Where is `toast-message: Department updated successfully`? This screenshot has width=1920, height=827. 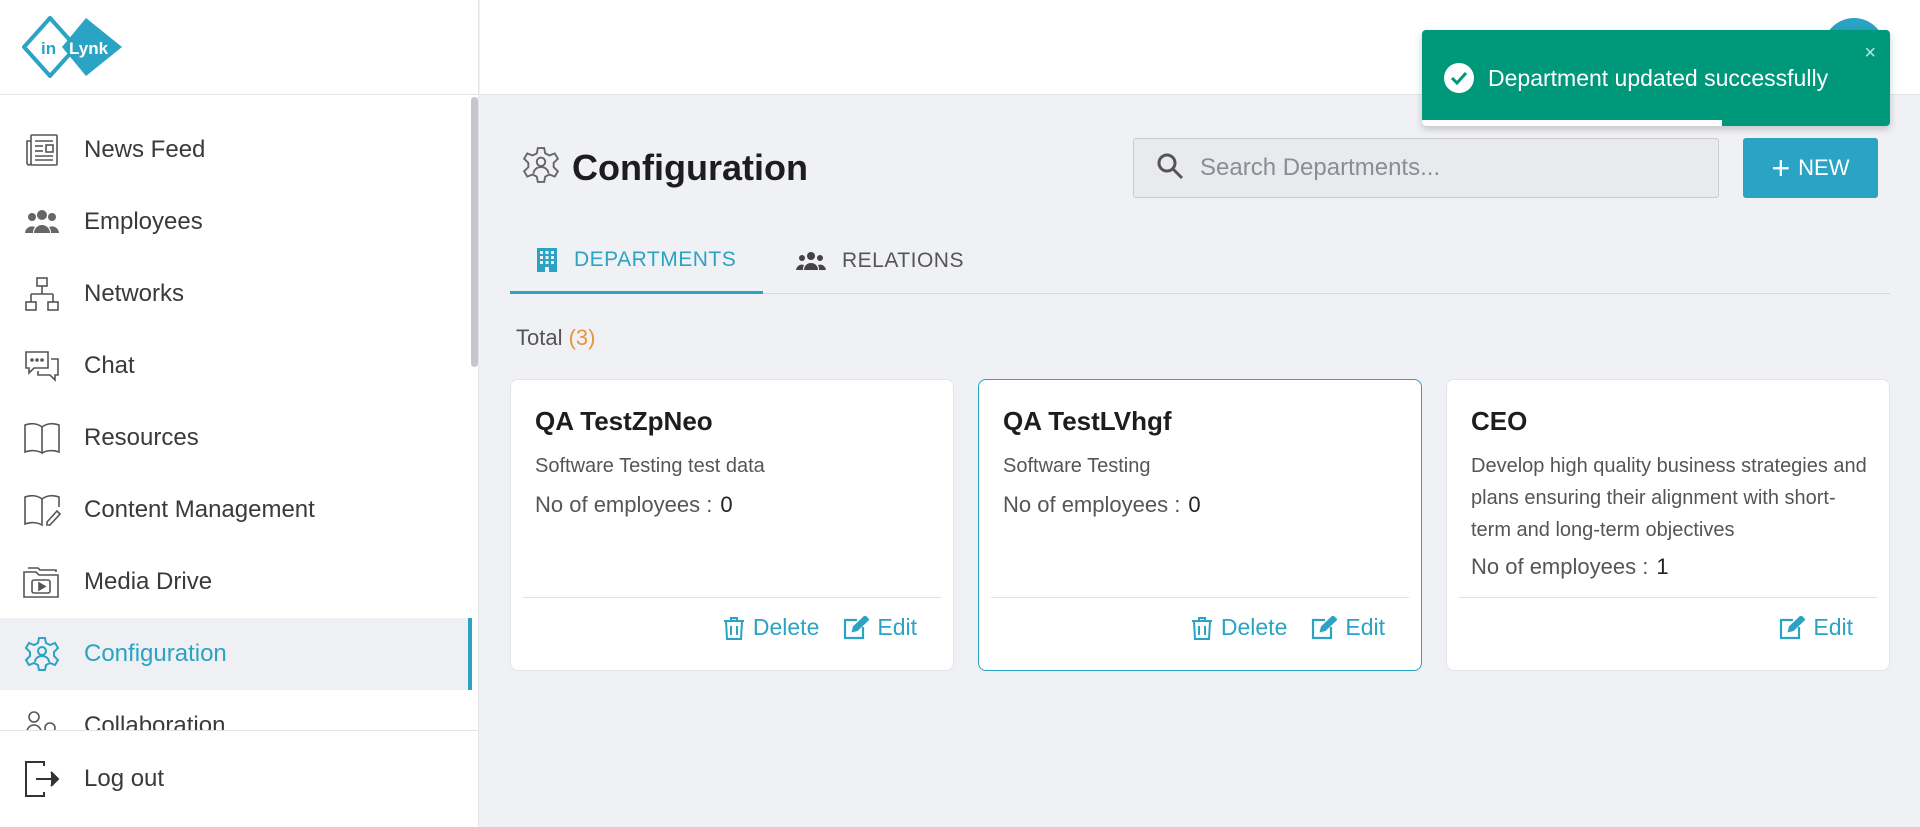
toast-message: Department updated successfully is located at coordinates (1658, 78).